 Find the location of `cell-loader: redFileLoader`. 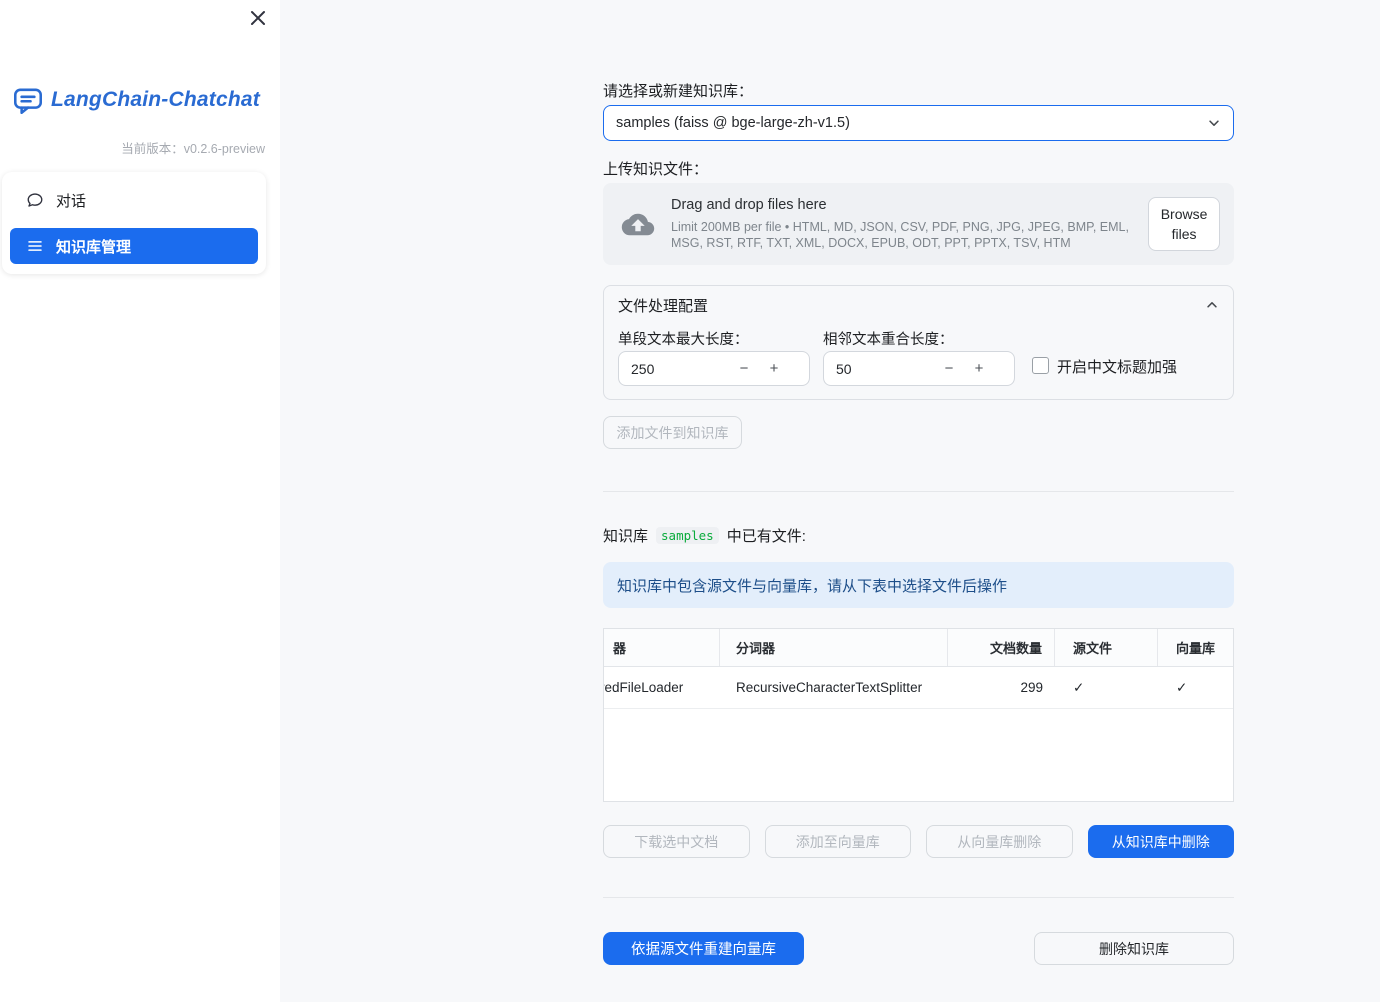

cell-loader: redFileLoader is located at coordinates (644, 687).